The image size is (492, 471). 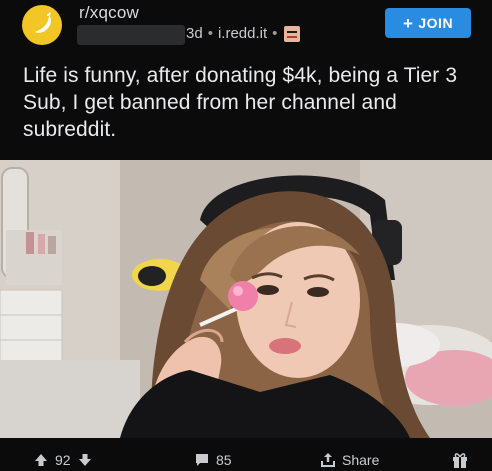 What do you see at coordinates (246, 455) in the screenshot?
I see `action-bar: 92 85 Share` at bounding box center [246, 455].